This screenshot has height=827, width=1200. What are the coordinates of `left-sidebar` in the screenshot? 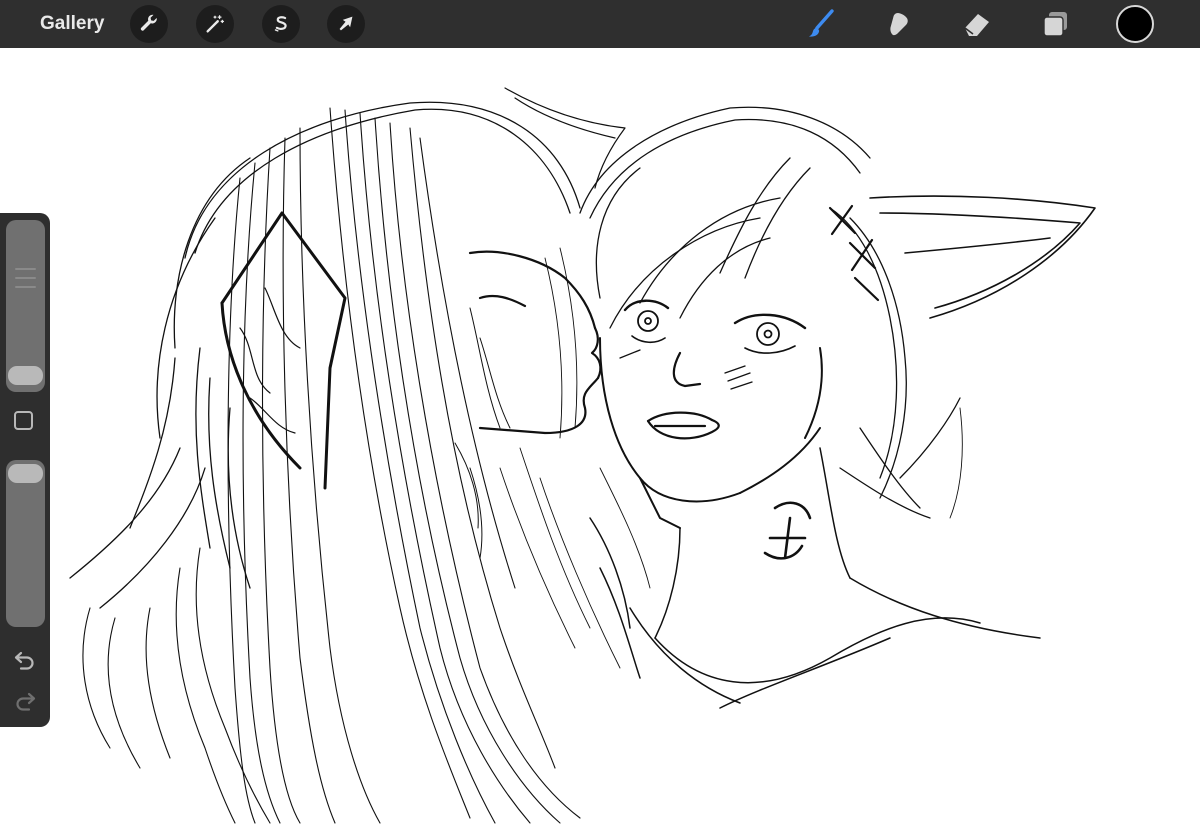 It's located at (25, 470).